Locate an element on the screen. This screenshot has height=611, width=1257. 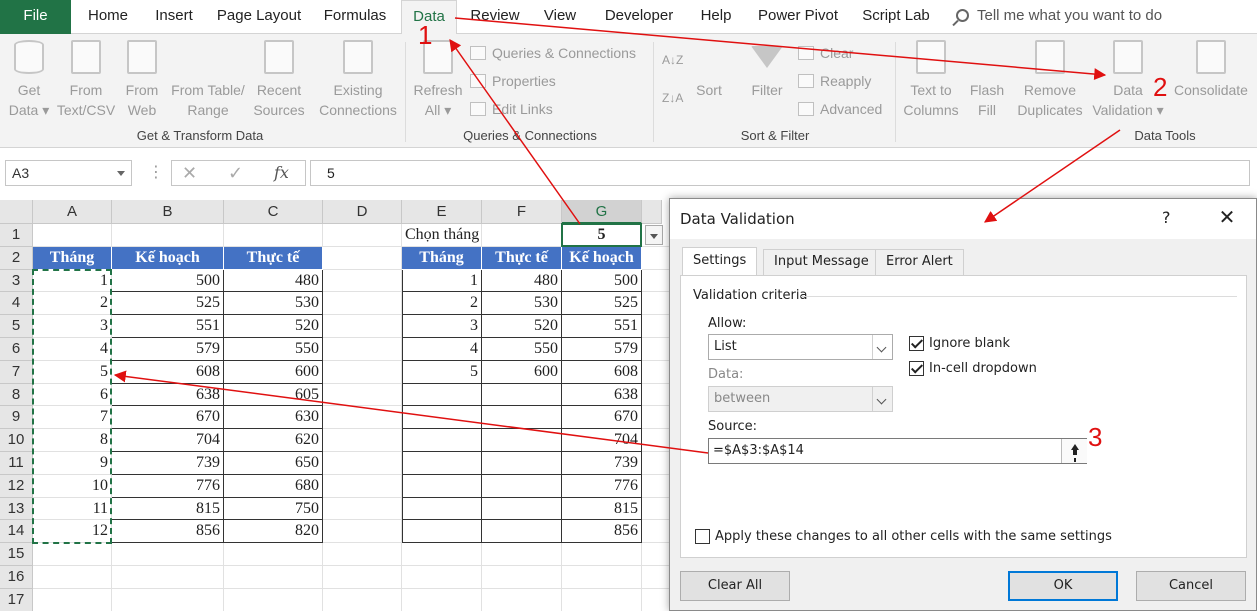
ignore-blank-checkbox is located at coordinates (916, 343).